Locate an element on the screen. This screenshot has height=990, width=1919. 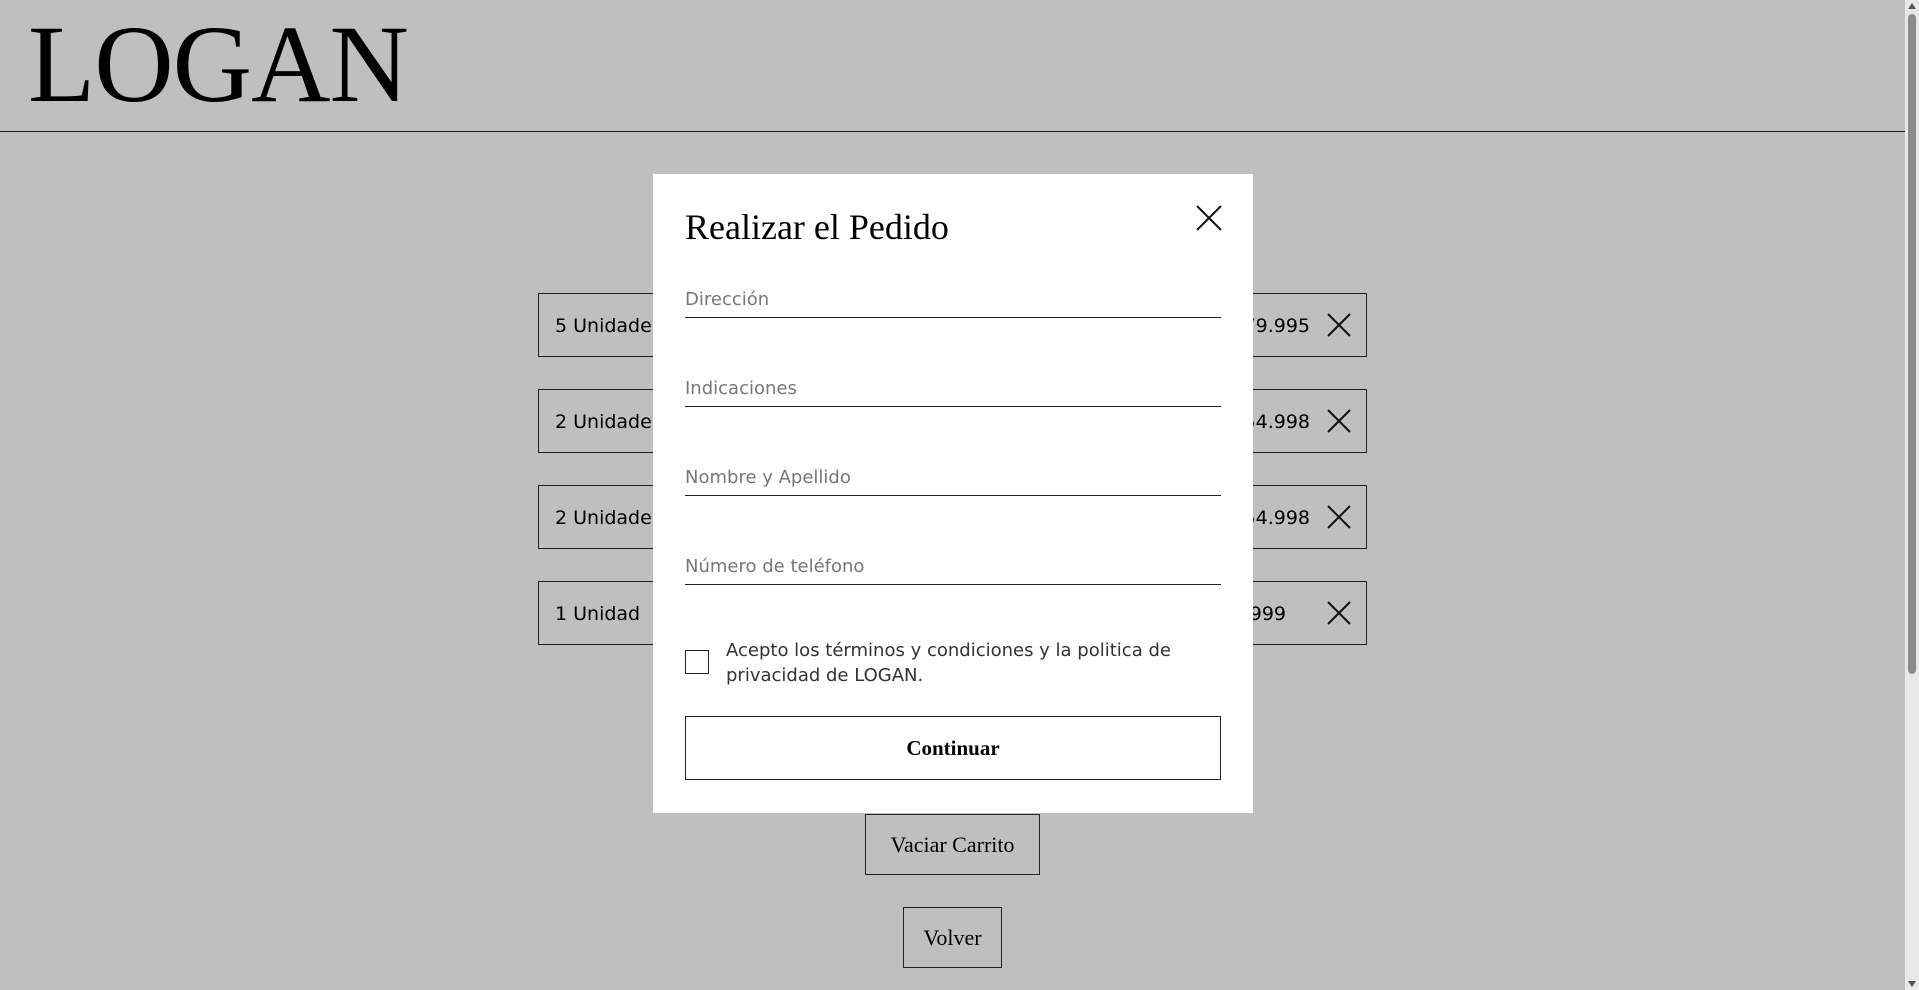
full-name-input is located at coordinates (953, 477).